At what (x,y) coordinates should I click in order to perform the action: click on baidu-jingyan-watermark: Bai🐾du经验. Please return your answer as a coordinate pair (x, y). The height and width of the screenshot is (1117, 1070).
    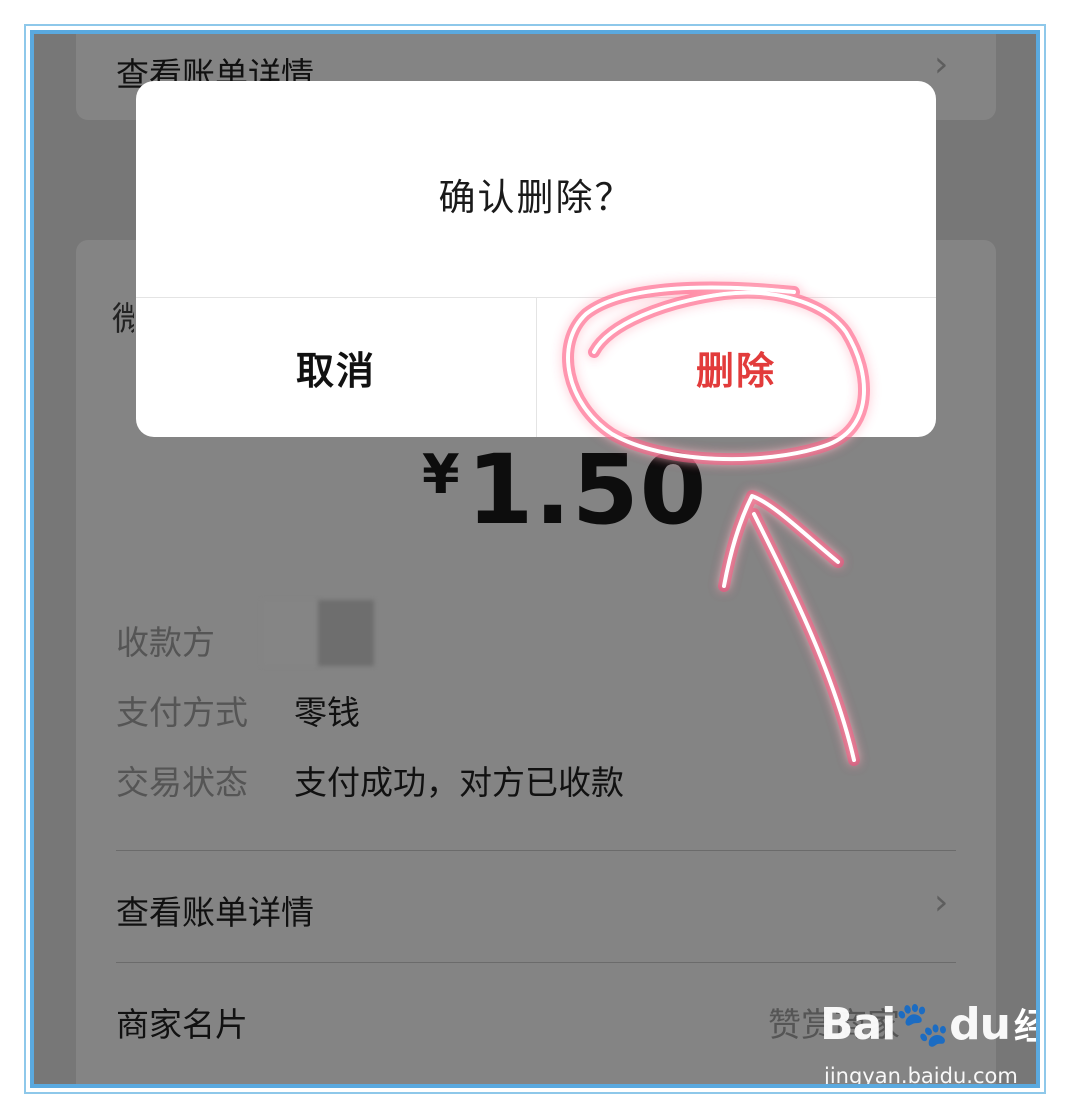
    Looking at the image, I should click on (928, 1024).